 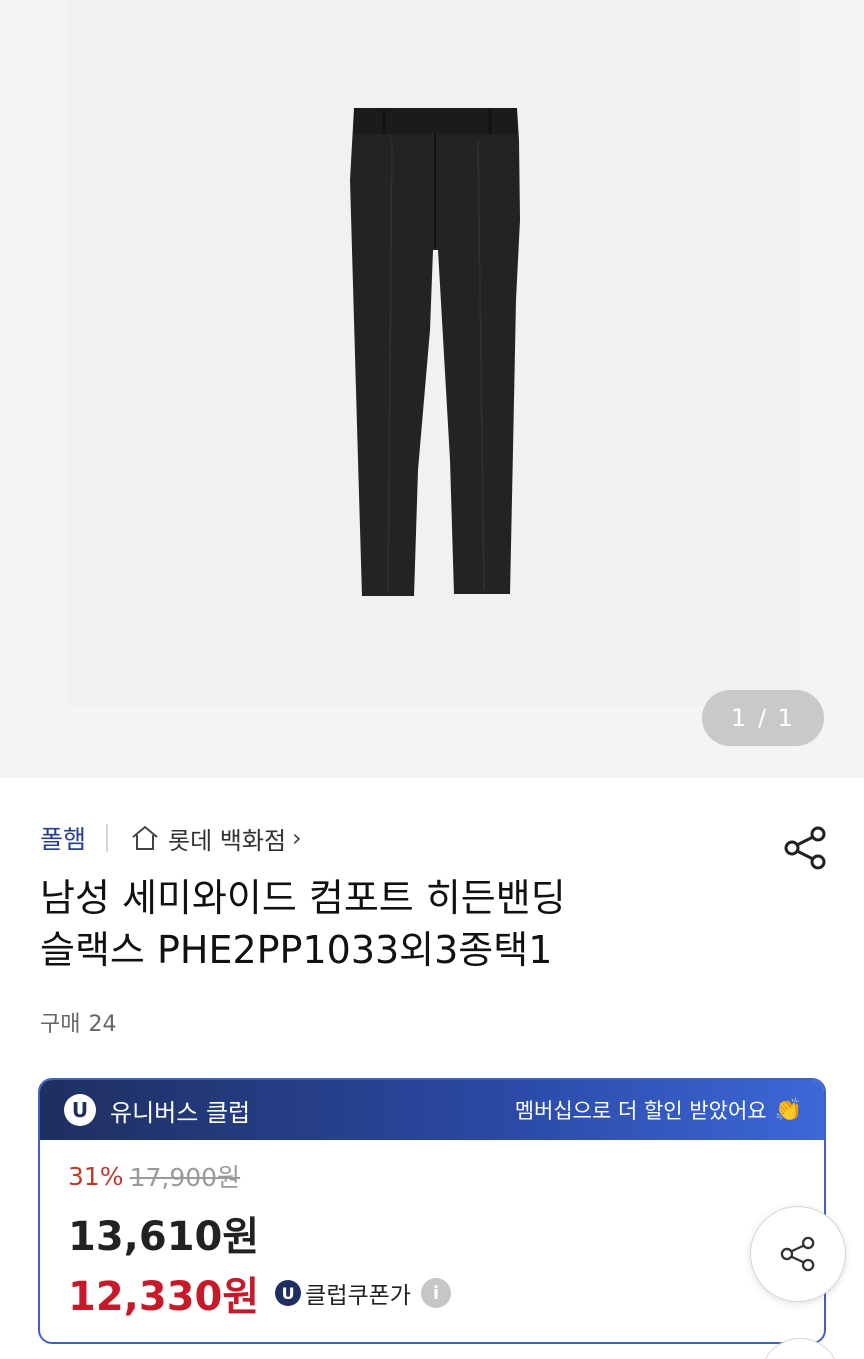 I want to click on coupon-price: 12,330원, so click(x=164, y=1297).